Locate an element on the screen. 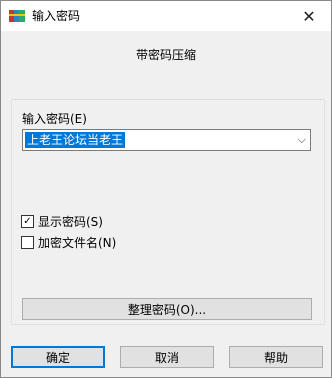  close-button: ✕ is located at coordinates (309, 16).